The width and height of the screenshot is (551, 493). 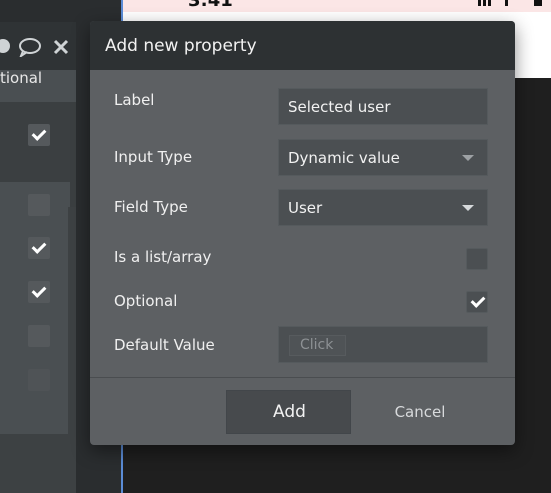 What do you see at coordinates (30, 47) in the screenshot?
I see `comment-icon` at bounding box center [30, 47].